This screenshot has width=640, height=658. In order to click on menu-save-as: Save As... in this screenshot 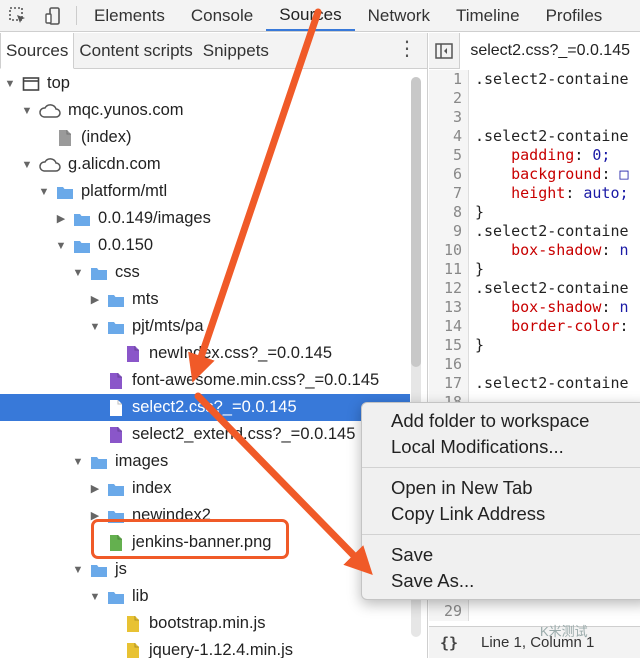, I will do `click(432, 581)`.